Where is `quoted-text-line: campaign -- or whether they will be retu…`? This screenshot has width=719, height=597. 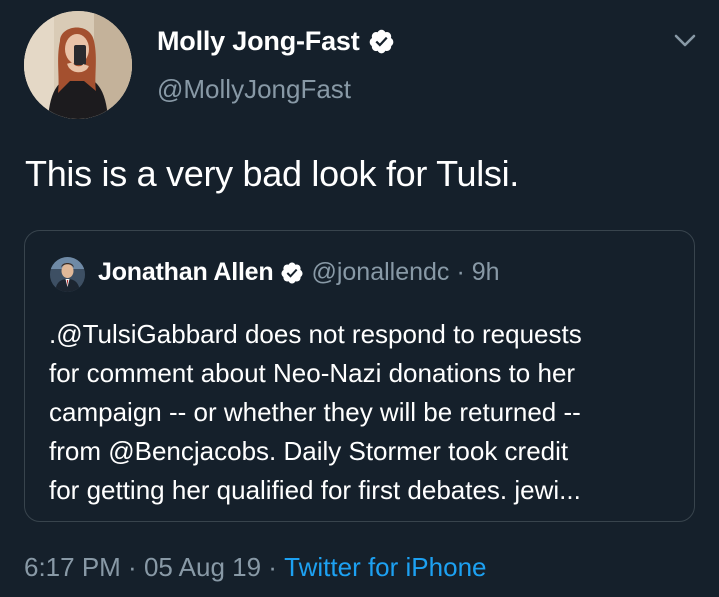 quoted-text-line: campaign -- or whether they will be retu… is located at coordinates (315, 412).